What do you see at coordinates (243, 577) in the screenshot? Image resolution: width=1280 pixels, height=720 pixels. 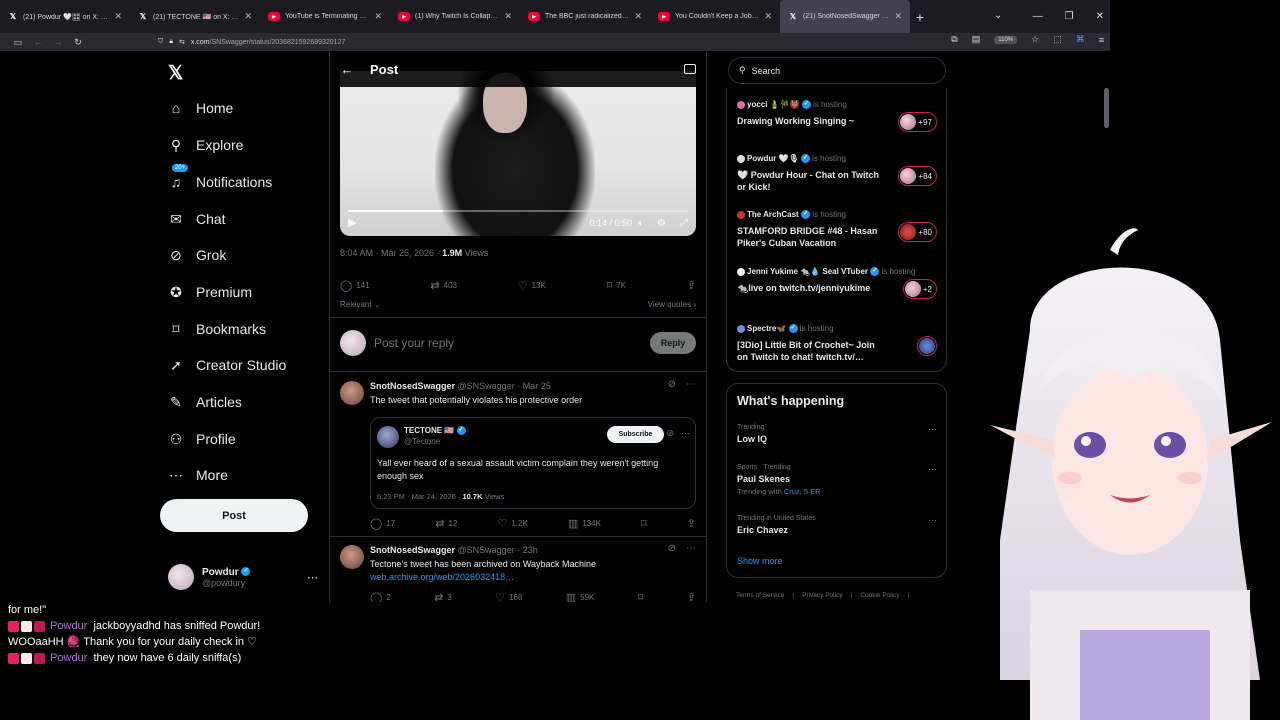 I see `account-switcher: Powdur ✓ @powdury ⋯` at bounding box center [243, 577].